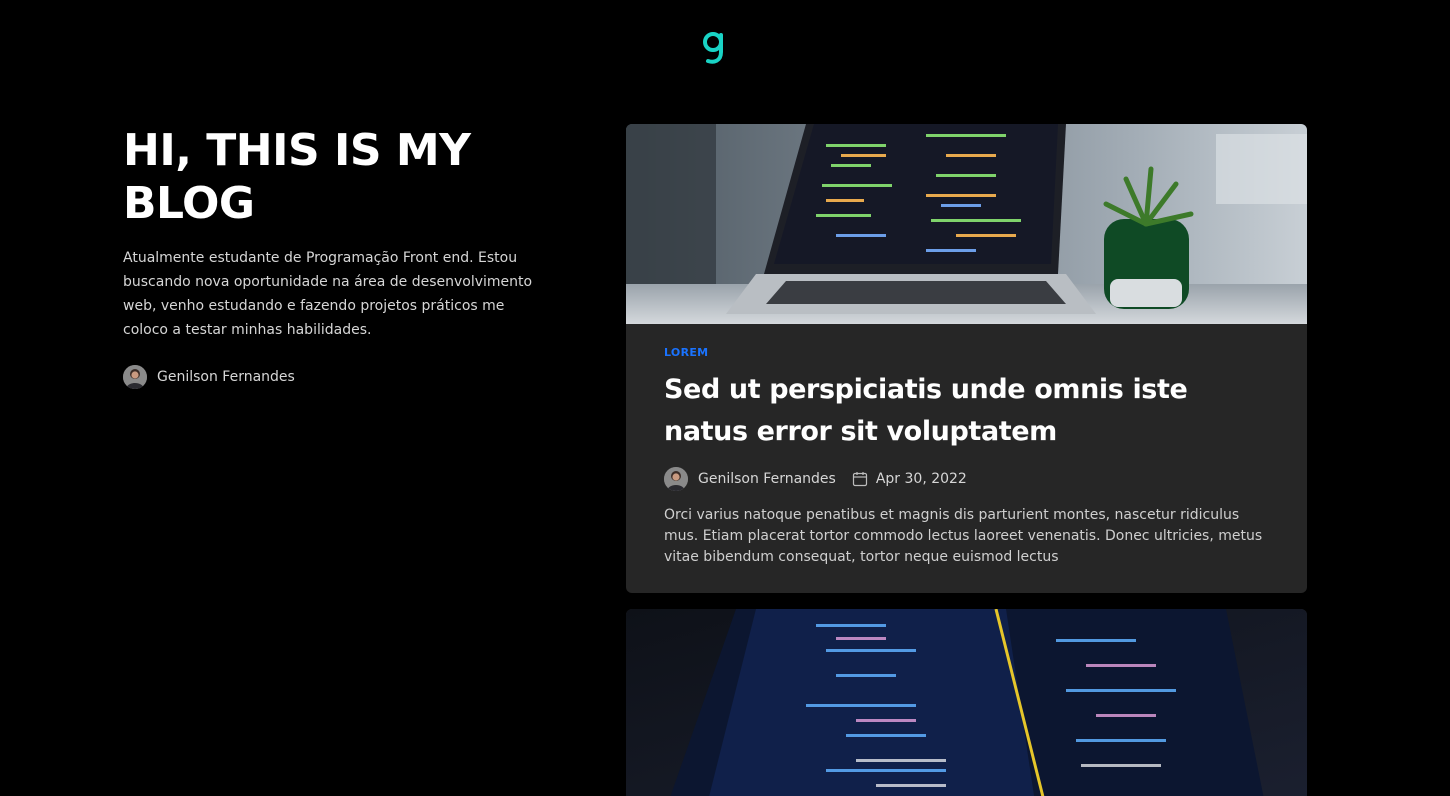  What do you see at coordinates (767, 479) in the screenshot?
I see `post-author: Genilson Fernandes` at bounding box center [767, 479].